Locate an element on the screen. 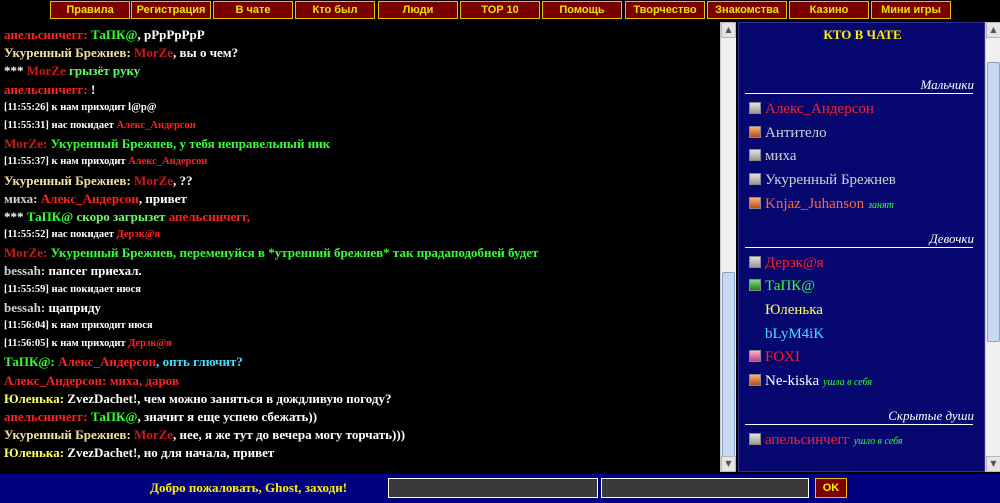 Image resolution: width=1000 pixels, height=503 pixels. user-name: Юленька is located at coordinates (794, 310).